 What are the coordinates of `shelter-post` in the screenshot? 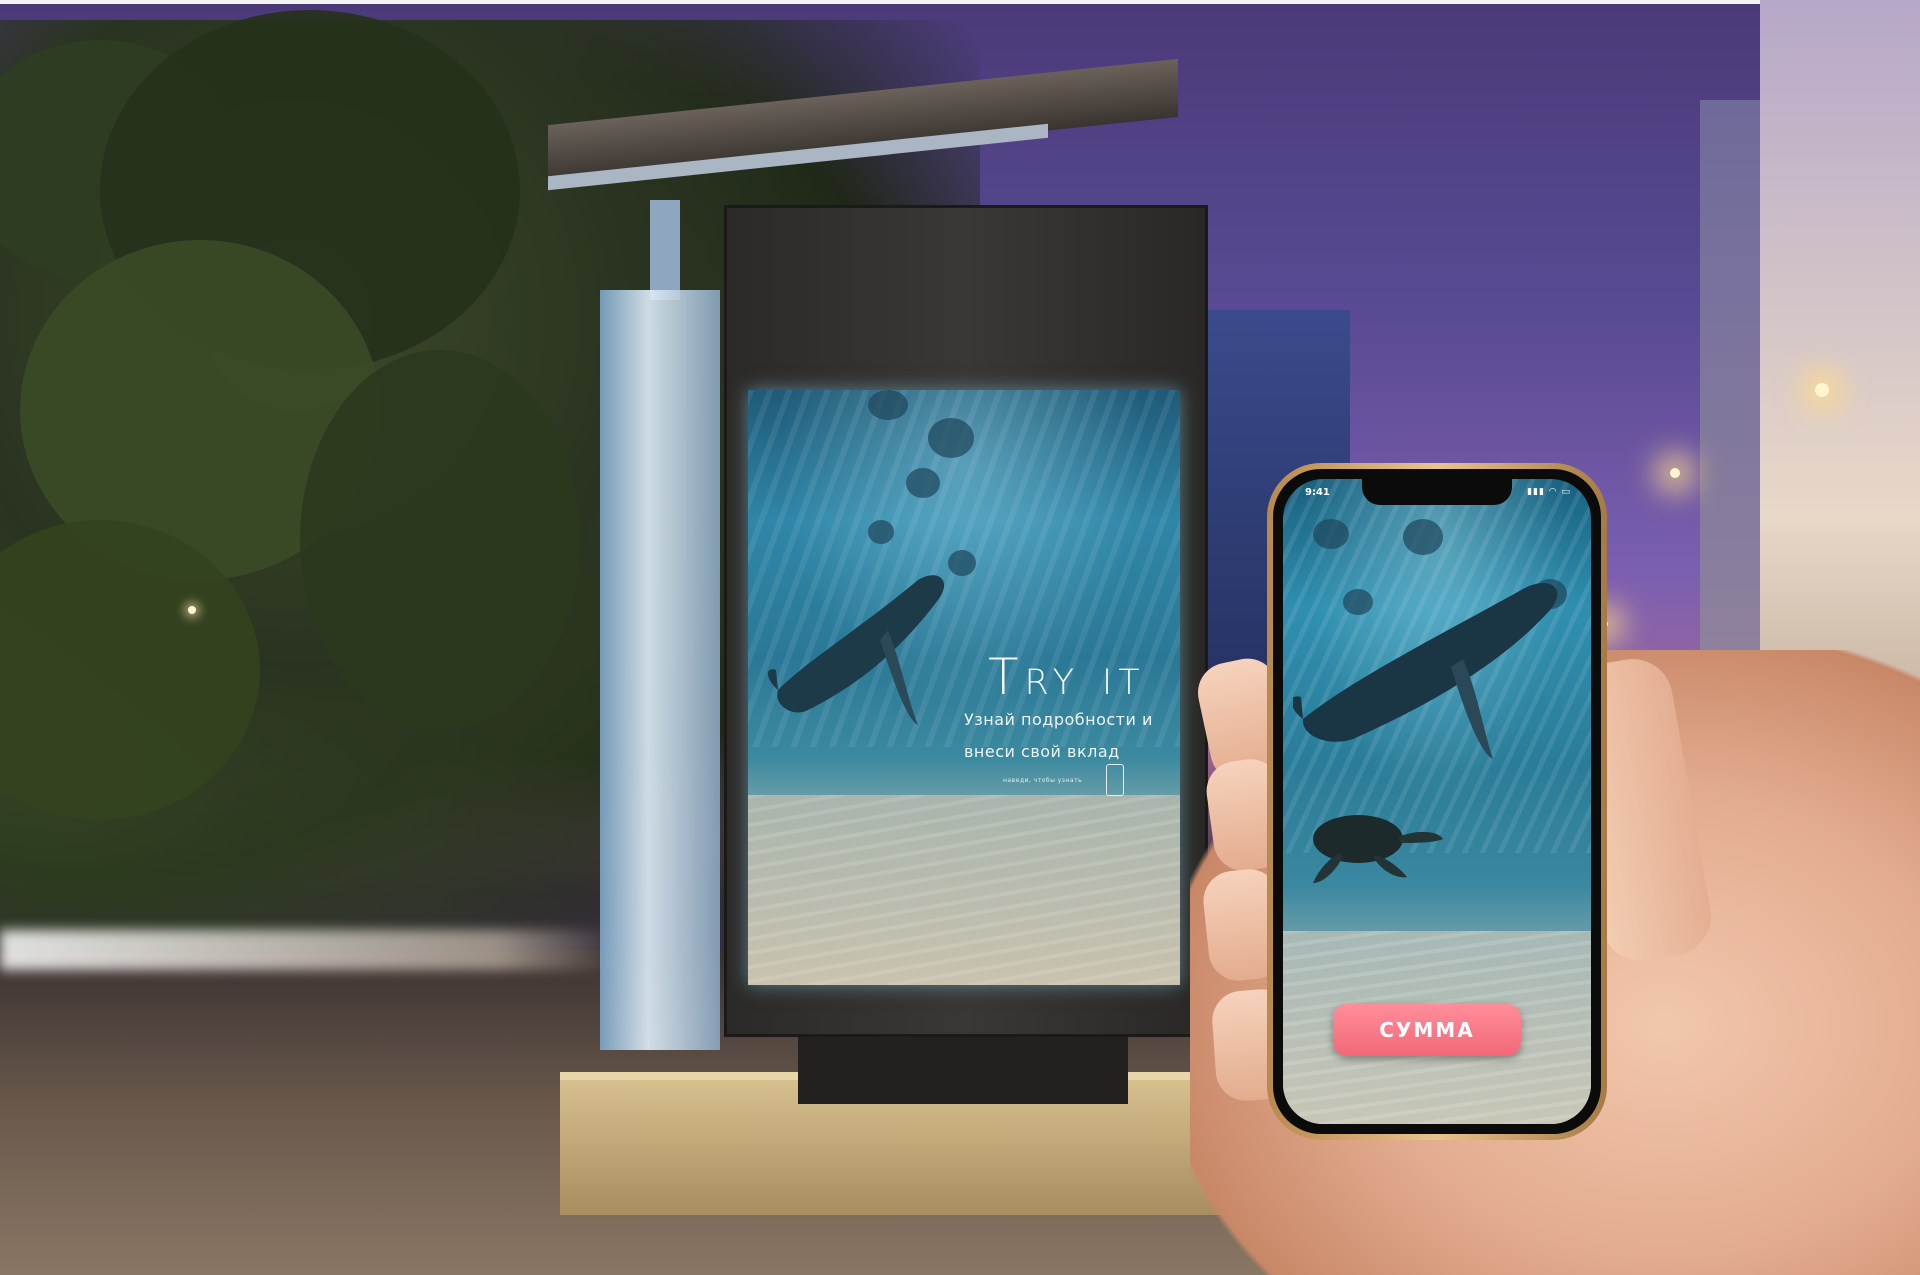 It's located at (665, 250).